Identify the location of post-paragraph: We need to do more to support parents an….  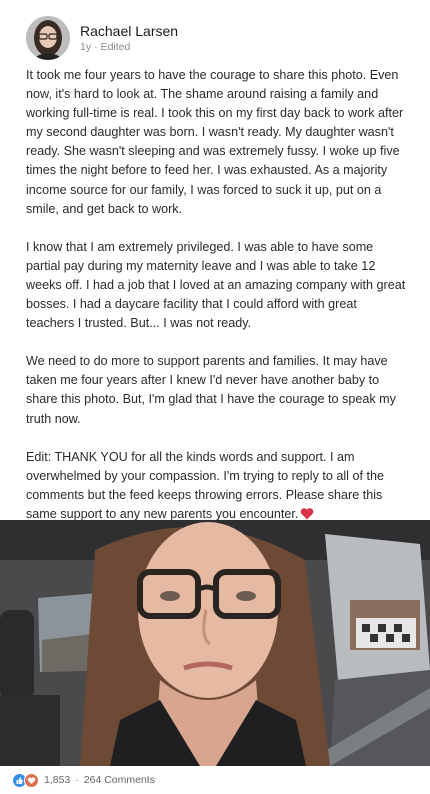
(211, 390).